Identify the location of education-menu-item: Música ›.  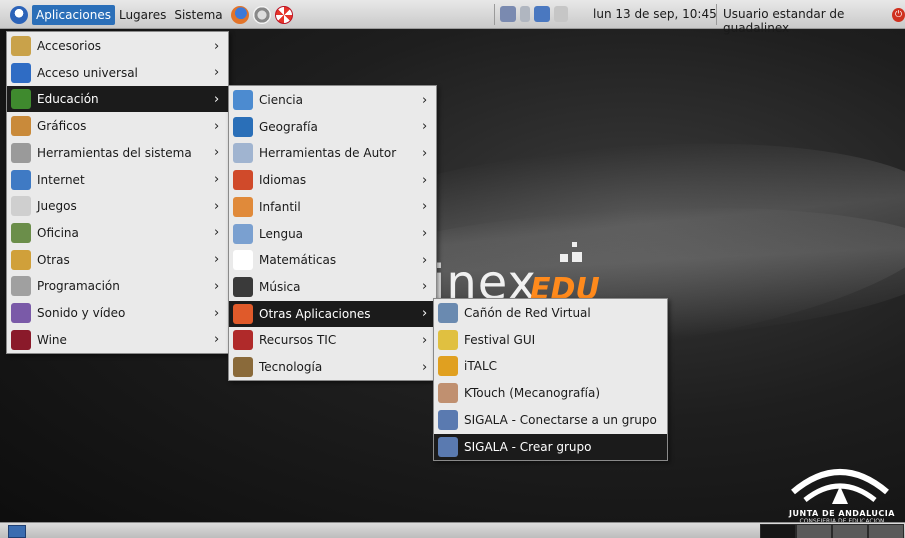
(332, 287).